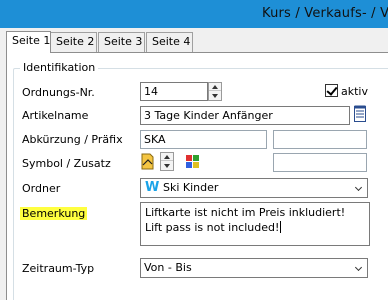  I want to click on artikelname-field: 3 Tage Kinder Anfänger, so click(245, 115).